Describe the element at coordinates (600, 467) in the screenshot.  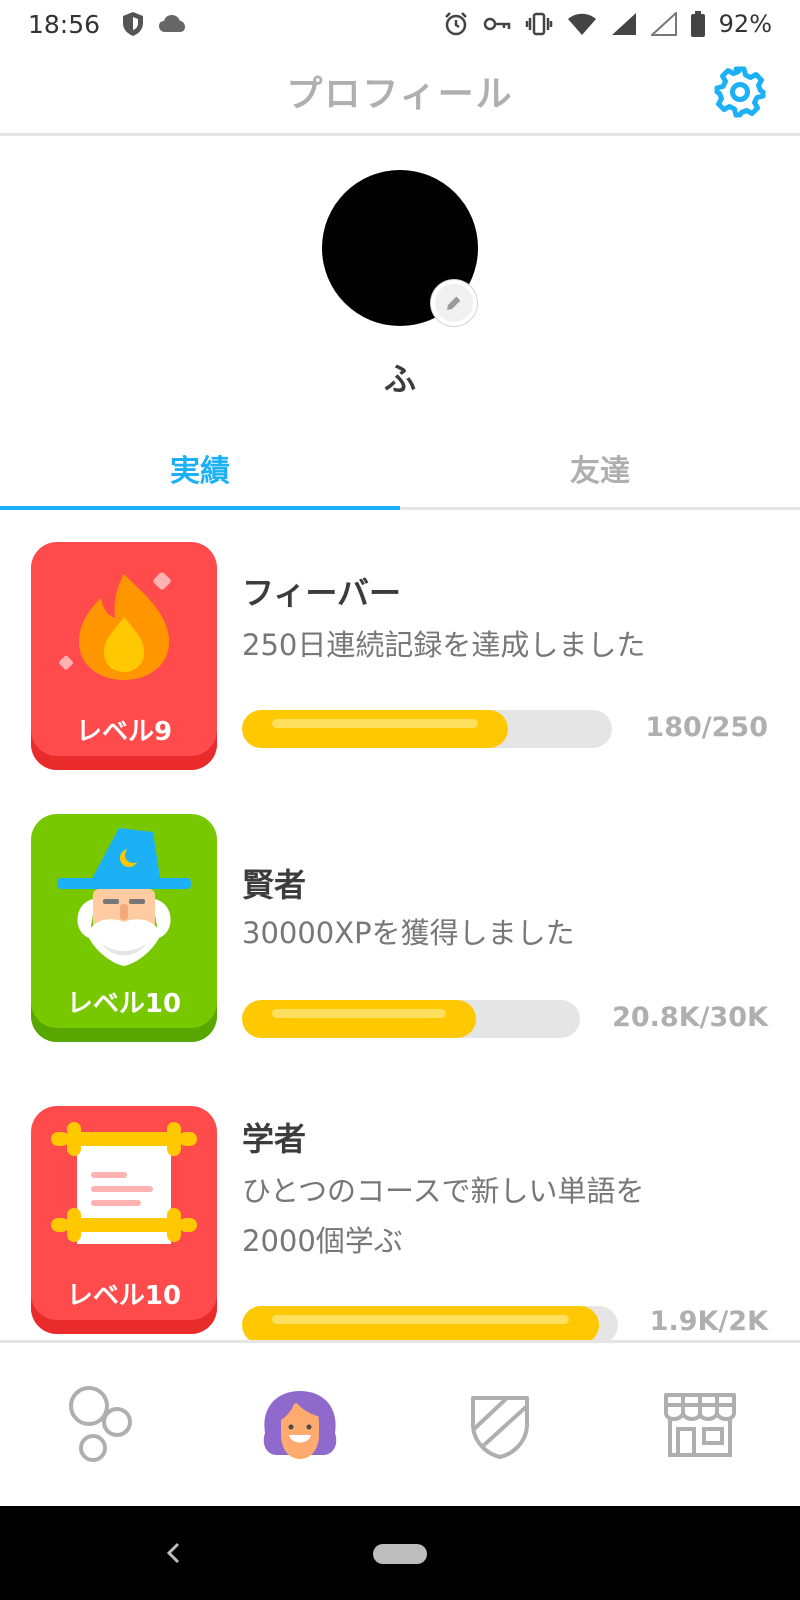
I see `tab-friends: 友達` at that location.